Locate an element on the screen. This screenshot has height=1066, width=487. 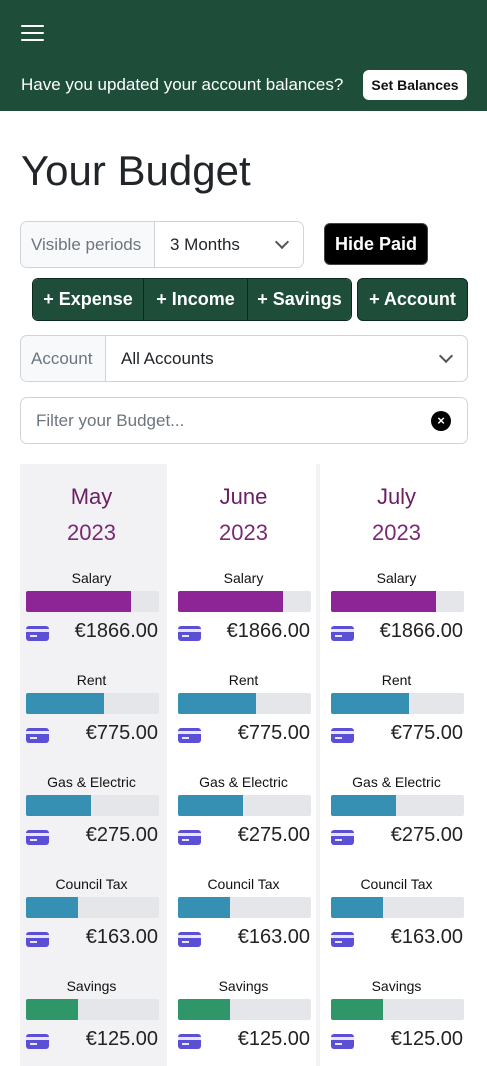
visible-periods-group: Visible periods 3 Months is located at coordinates (162, 244).